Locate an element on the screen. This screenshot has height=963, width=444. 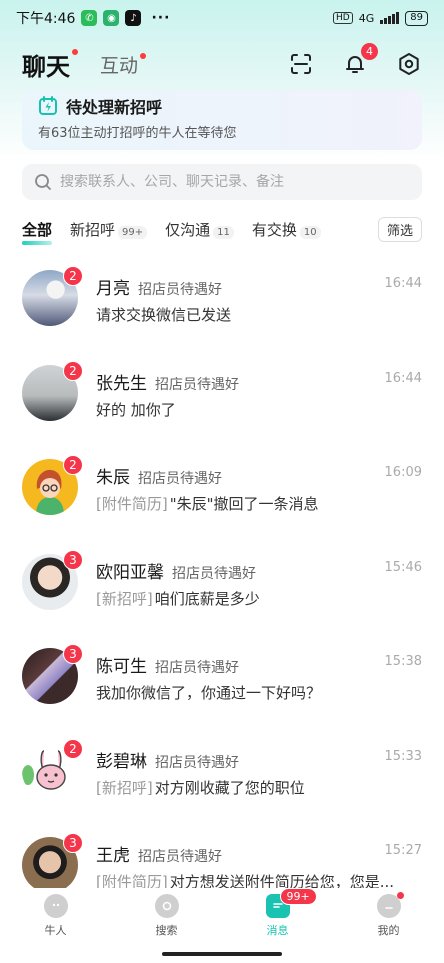
message-preview: 请求交换微信已发送 is located at coordinates (164, 315).